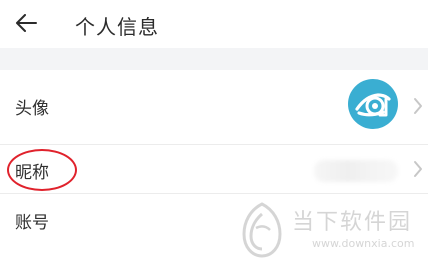  Describe the element at coordinates (356, 171) in the screenshot. I see `nickname-value-blurred` at that location.